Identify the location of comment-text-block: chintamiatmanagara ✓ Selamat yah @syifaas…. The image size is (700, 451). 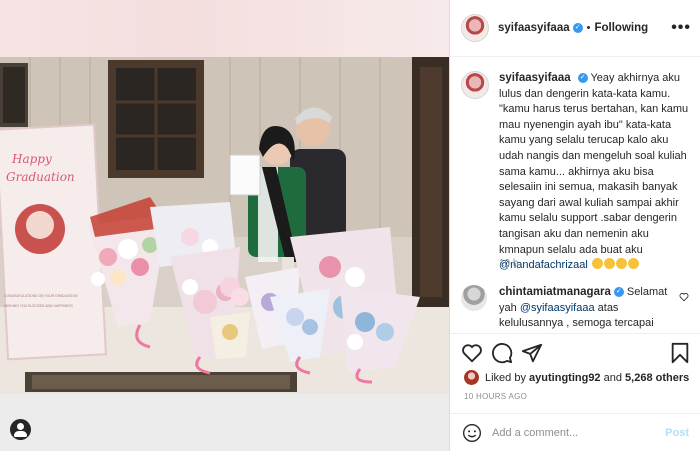
(585, 308).